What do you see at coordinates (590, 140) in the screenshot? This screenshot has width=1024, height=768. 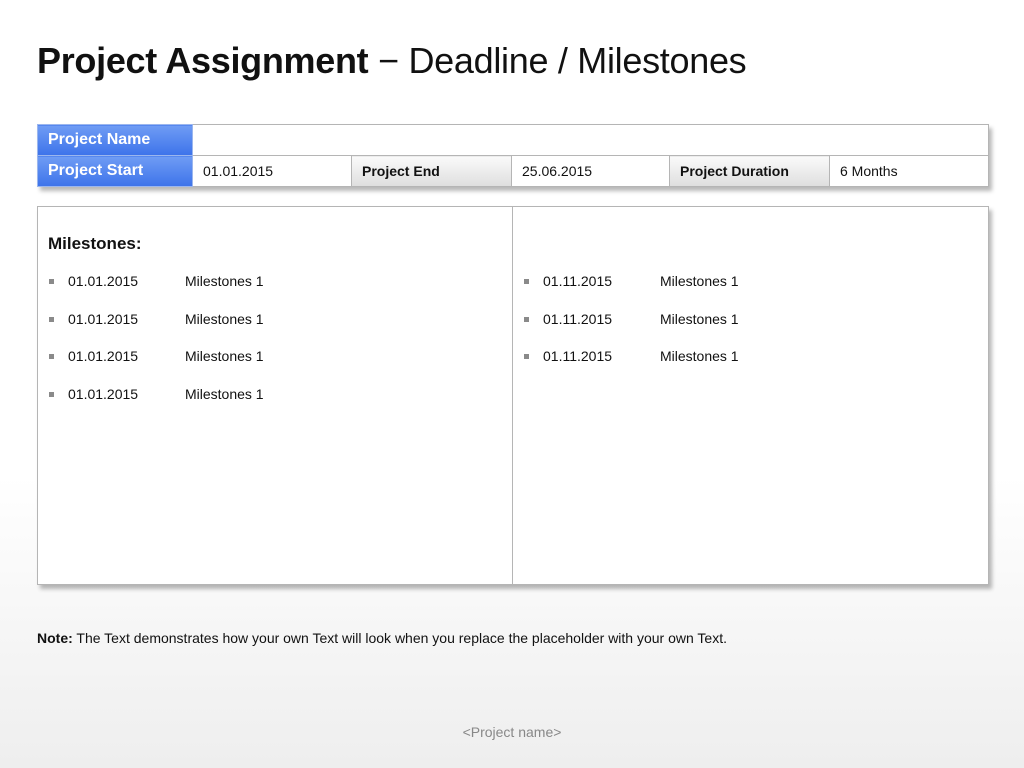 I see `project-name-value` at bounding box center [590, 140].